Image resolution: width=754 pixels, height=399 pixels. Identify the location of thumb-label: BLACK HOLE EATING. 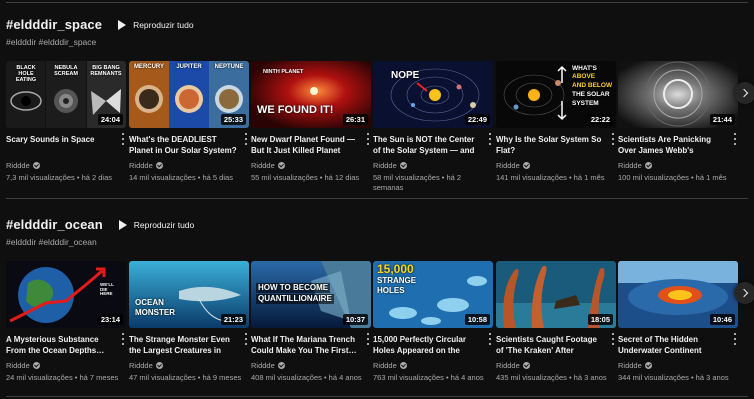
(26, 74).